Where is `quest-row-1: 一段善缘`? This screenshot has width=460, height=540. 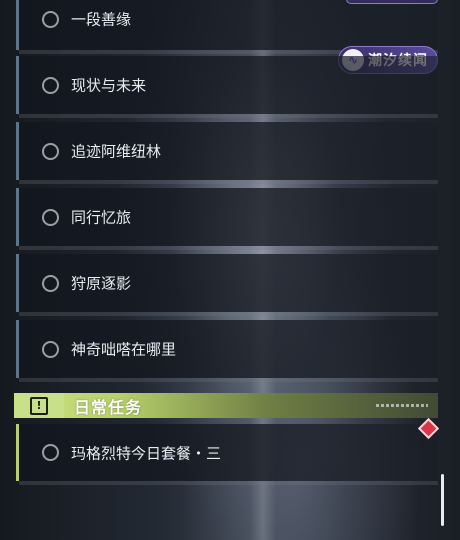
quest-row-1: 一段善缘 is located at coordinates (227, 27).